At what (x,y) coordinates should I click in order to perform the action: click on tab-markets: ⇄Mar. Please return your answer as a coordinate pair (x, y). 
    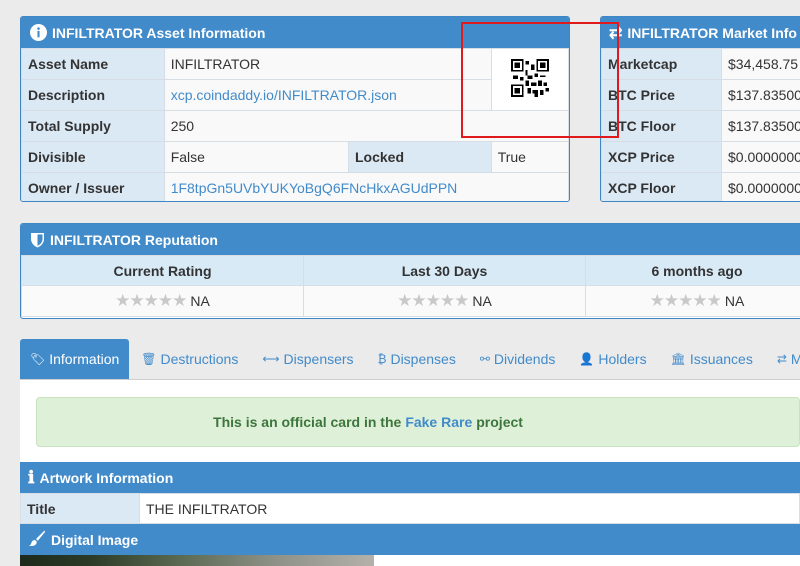
    Looking at the image, I should click on (782, 359).